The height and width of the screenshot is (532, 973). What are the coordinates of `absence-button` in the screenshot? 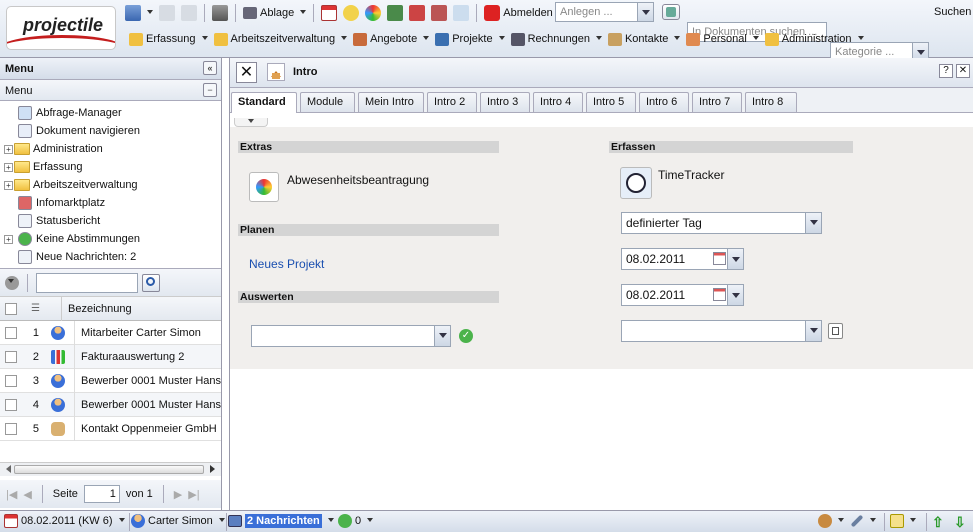 It's located at (373, 13).